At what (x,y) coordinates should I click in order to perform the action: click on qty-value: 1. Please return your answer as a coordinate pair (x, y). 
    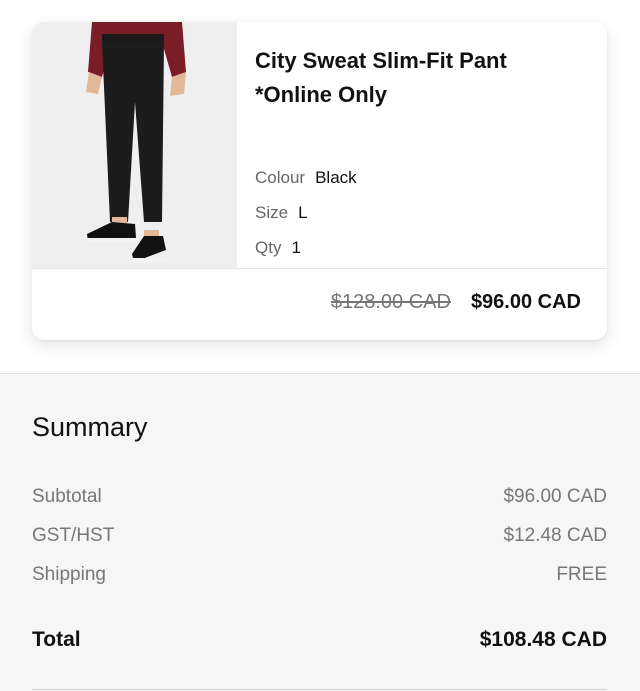
    Looking at the image, I should click on (296, 247).